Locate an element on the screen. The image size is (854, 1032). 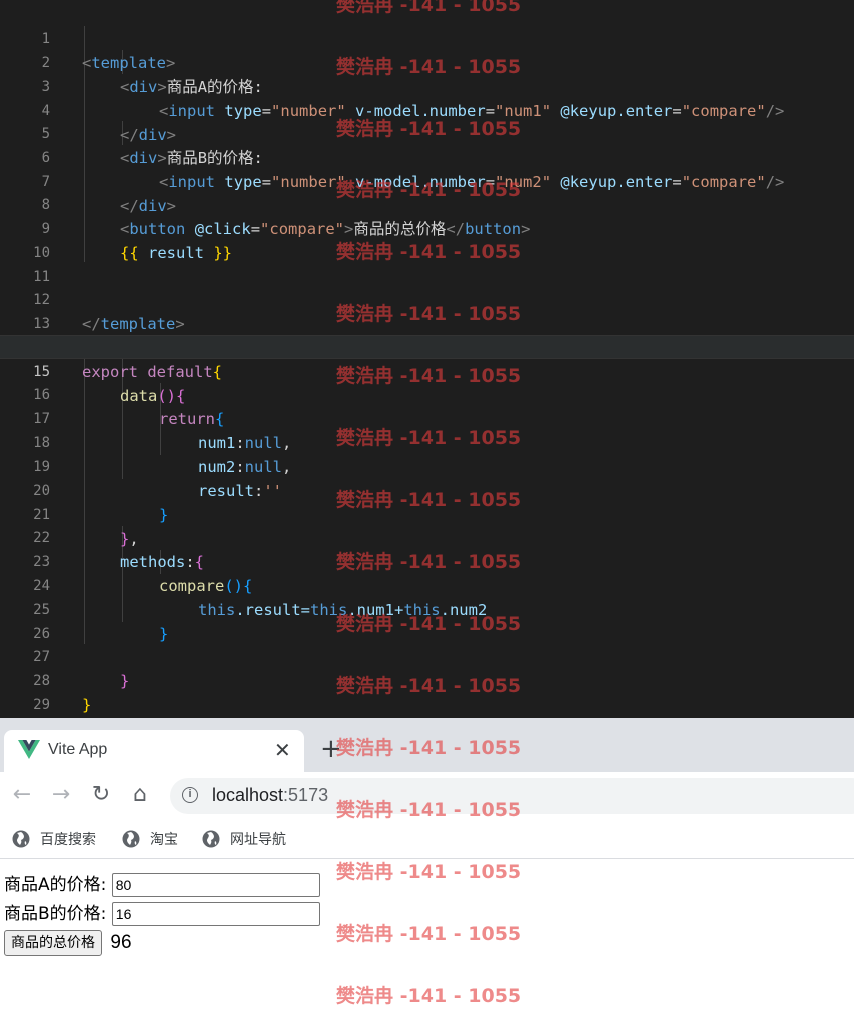
result-value: 96 is located at coordinates (121, 942).